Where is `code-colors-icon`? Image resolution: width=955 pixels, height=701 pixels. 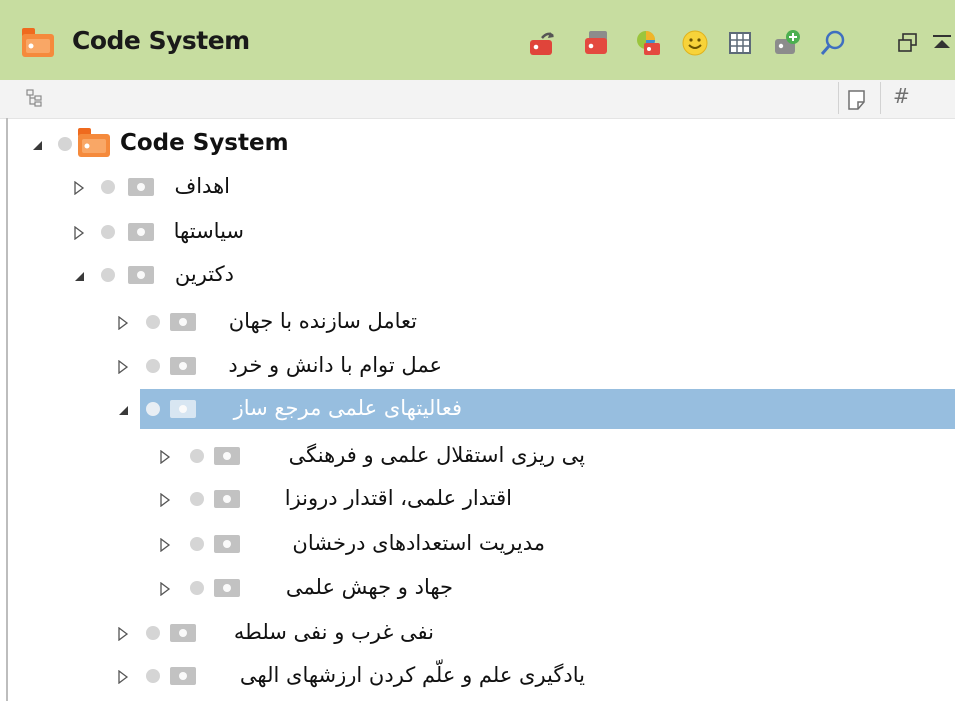
code-colors-icon is located at coordinates (648, 43).